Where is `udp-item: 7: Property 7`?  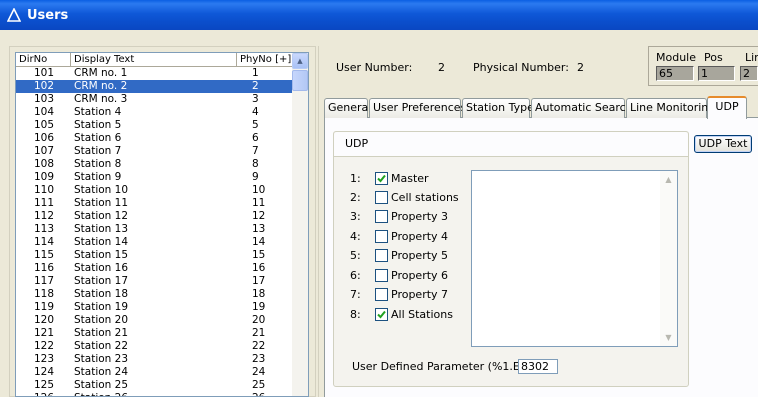
udp-item: 7: Property 7 is located at coordinates (399, 294).